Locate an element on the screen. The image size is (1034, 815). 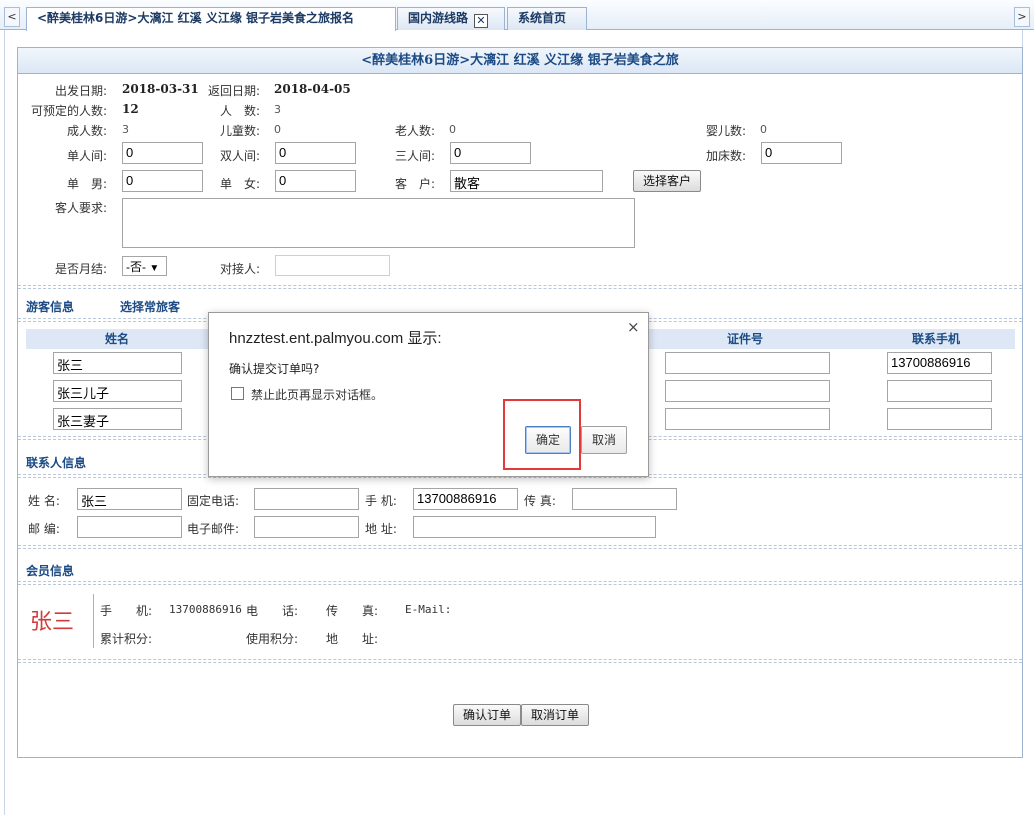
member-section-title: 会员信息 is located at coordinates (50, 571).